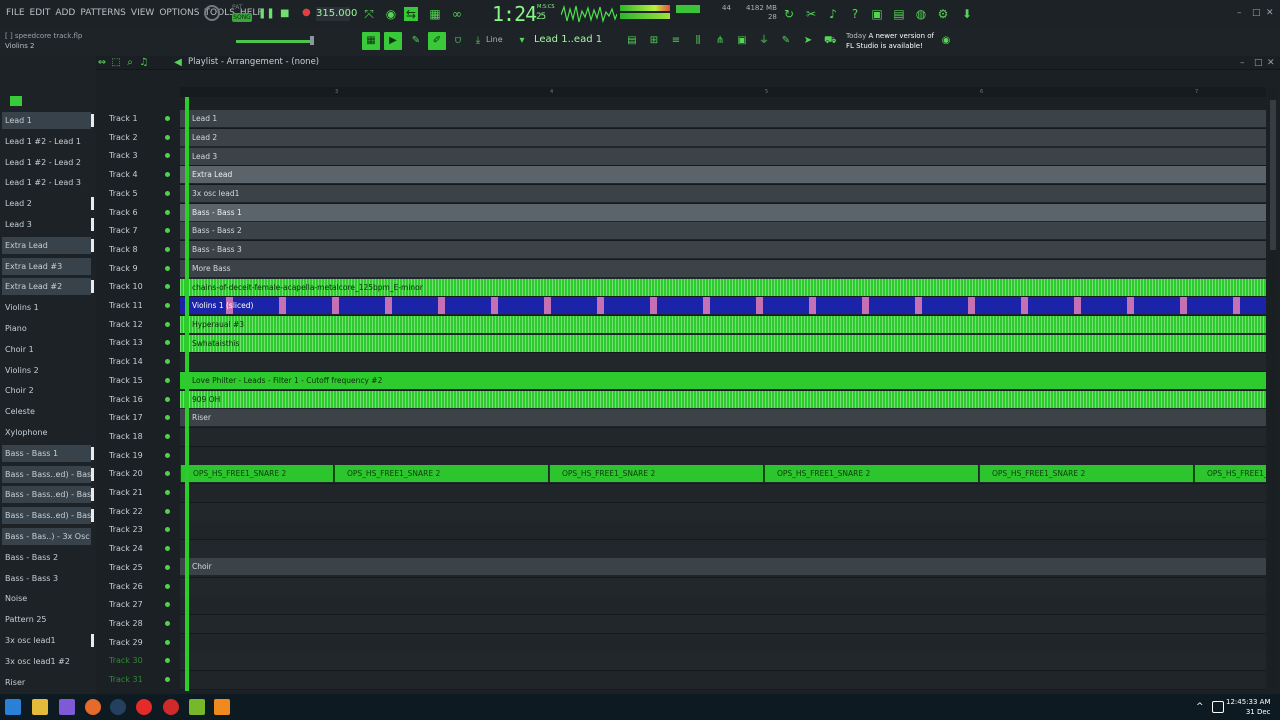  Describe the element at coordinates (967, 14) in the screenshot. I see `download-icon: ⬇` at that location.